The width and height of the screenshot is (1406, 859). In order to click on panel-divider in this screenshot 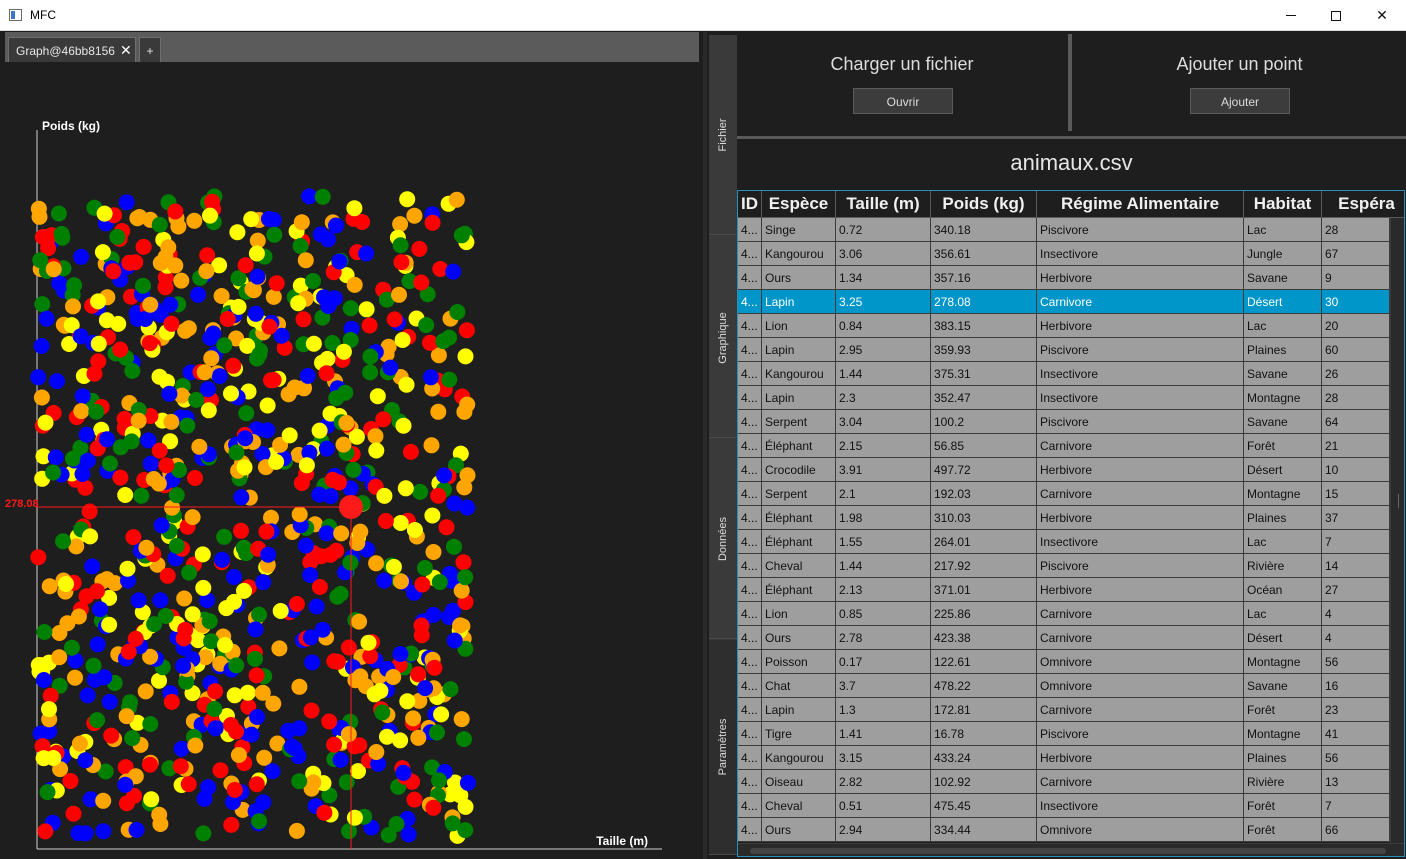, I will do `click(1070, 82)`.